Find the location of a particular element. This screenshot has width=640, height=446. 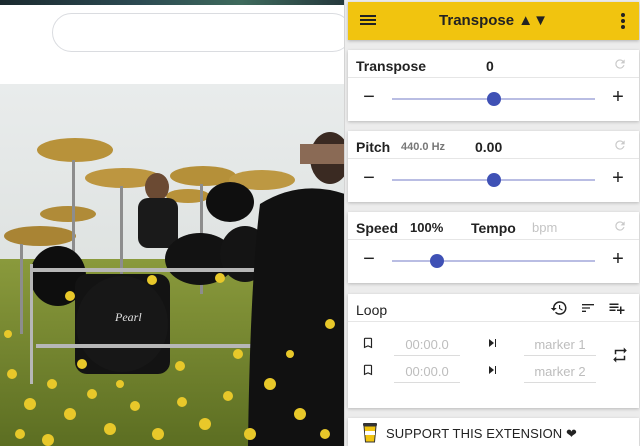

menu-icon is located at coordinates (368, 21).